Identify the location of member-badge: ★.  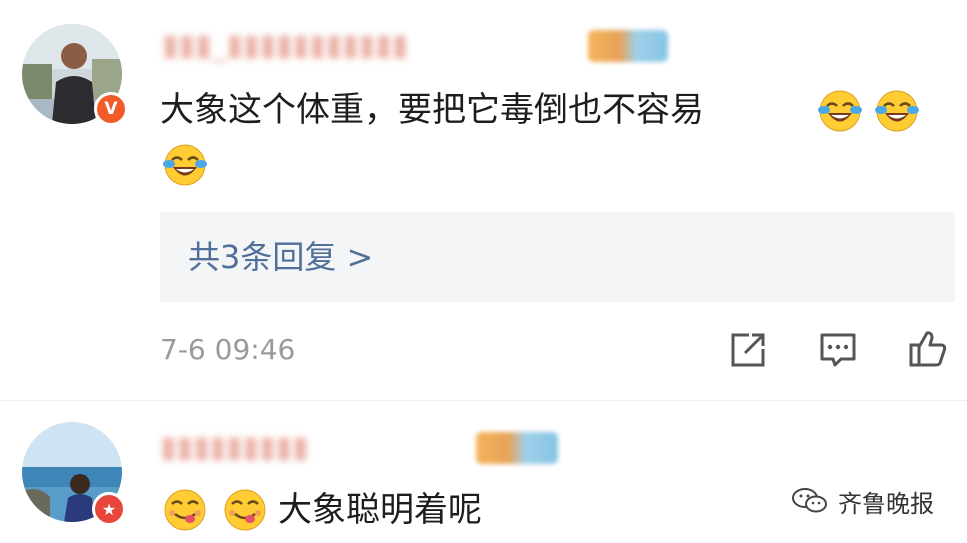
(109, 509).